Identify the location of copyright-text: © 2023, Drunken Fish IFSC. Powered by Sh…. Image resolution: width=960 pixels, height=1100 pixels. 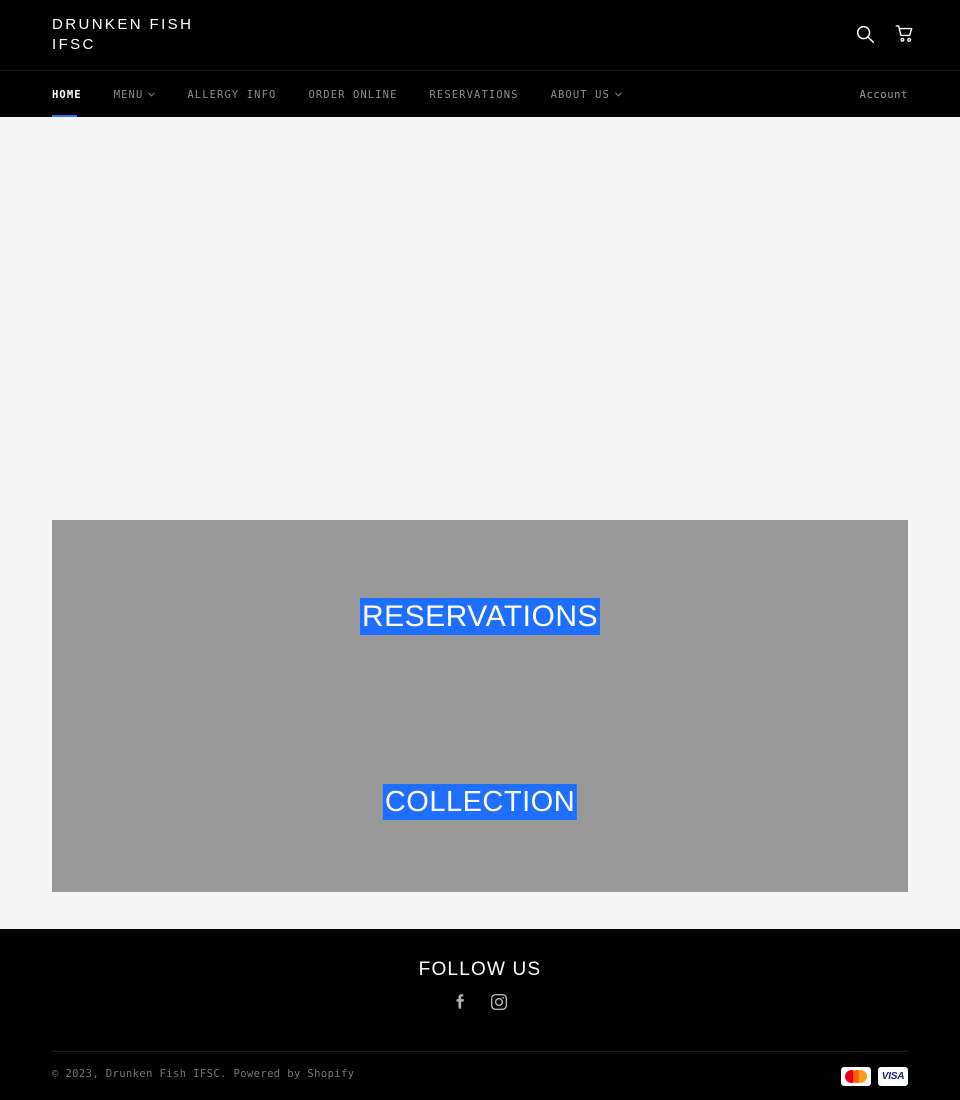
(203, 1074).